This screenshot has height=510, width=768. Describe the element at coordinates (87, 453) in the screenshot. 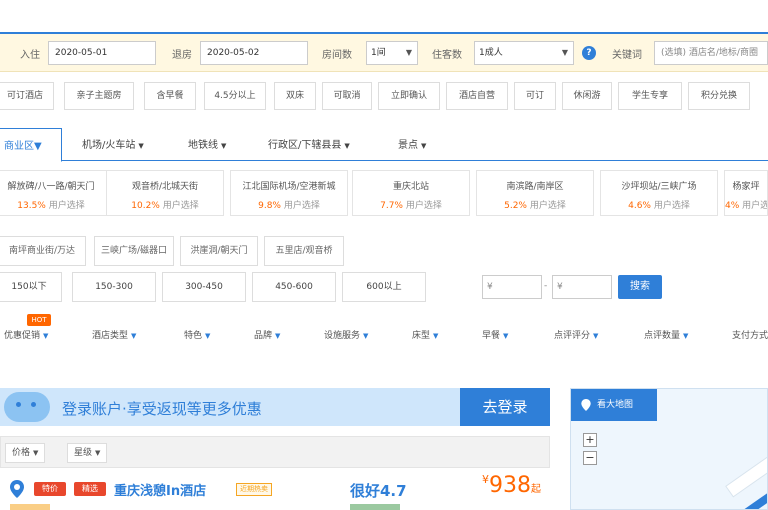

I see `sort-star: 星级 ▼` at that location.